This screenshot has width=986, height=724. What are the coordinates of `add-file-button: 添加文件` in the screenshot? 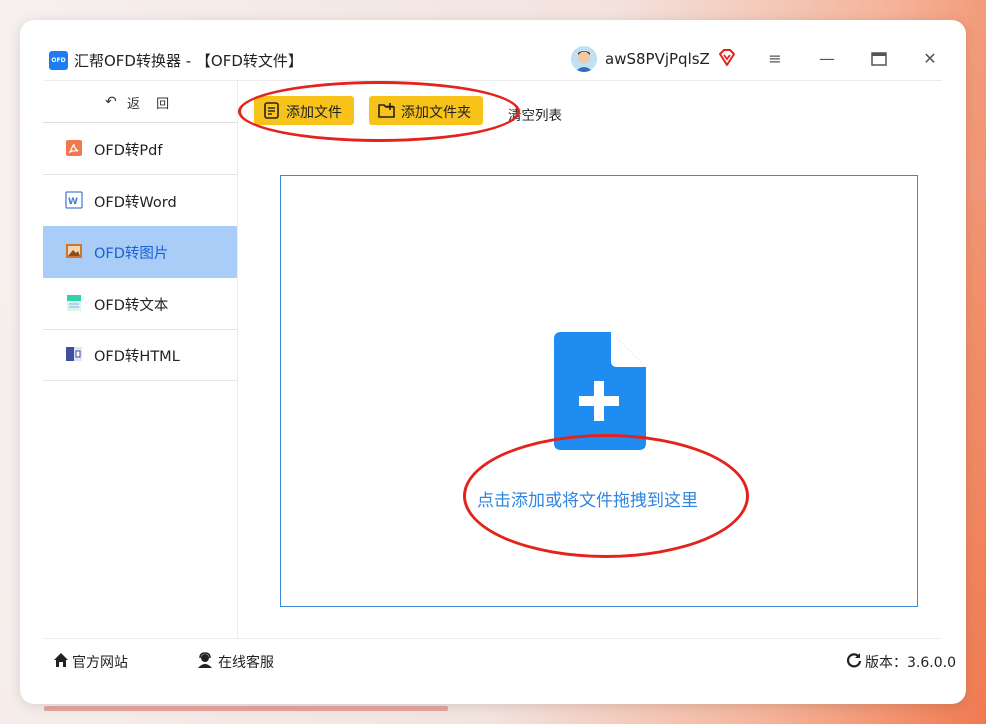 It's located at (304, 110).